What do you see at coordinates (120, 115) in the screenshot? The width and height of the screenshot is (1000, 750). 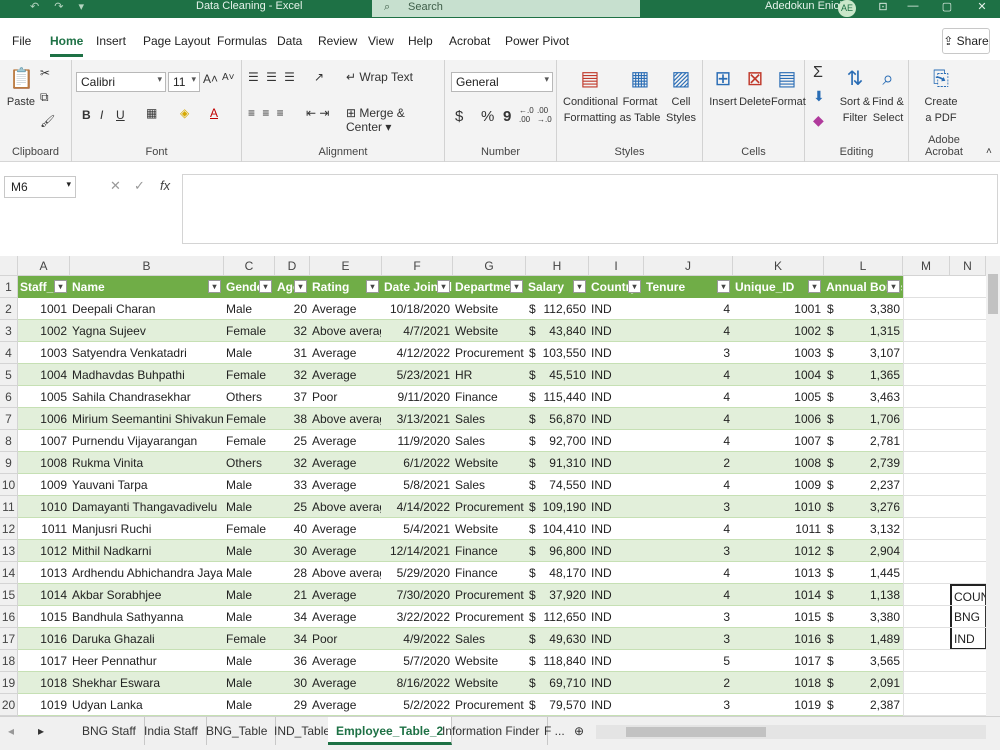 I see `underline-button: U` at bounding box center [120, 115].